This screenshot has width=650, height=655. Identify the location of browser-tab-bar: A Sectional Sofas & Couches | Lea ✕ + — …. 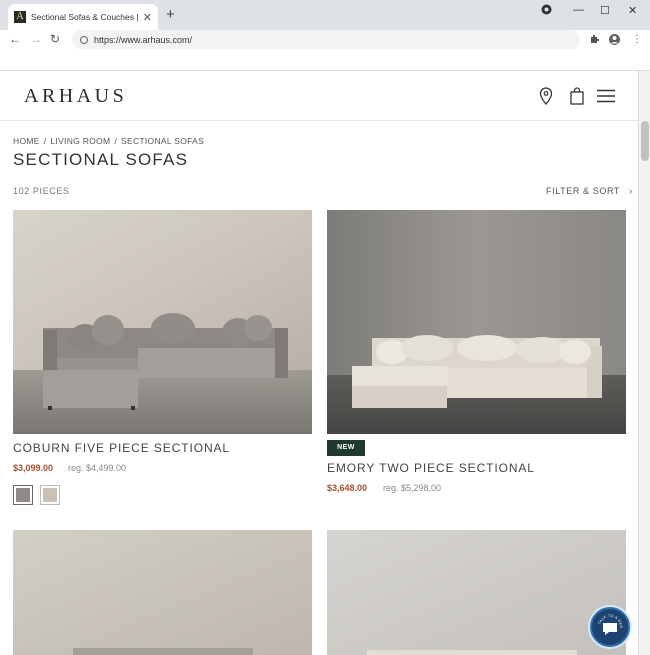
(325, 15).